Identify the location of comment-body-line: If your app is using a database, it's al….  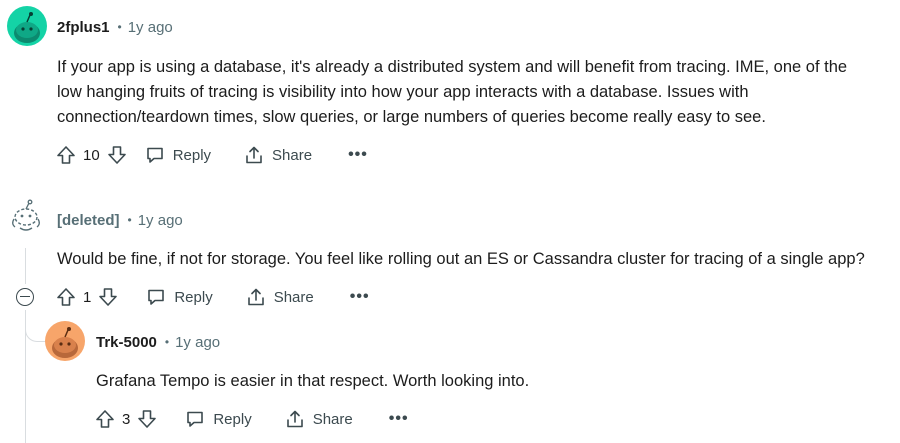
(452, 67).